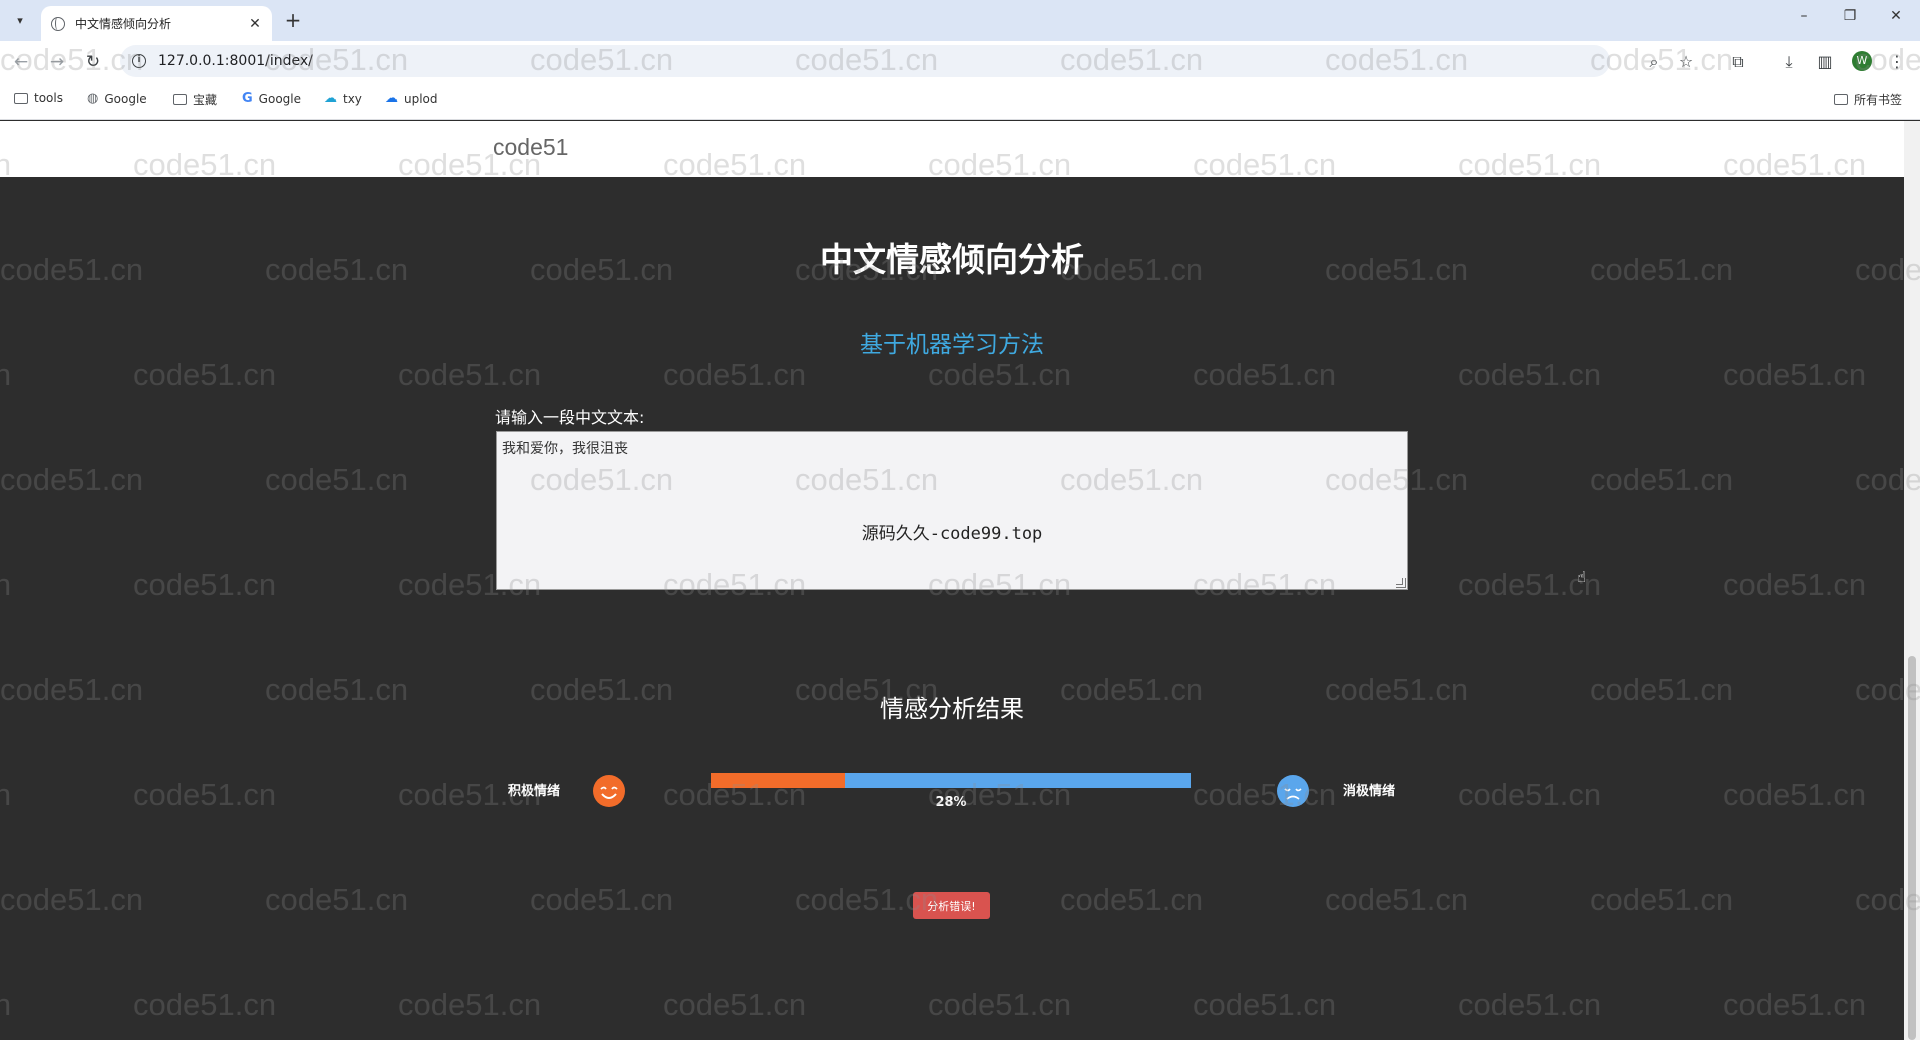 The image size is (1920, 1040). Describe the element at coordinates (952, 149) in the screenshot. I see `site-navbar: code51` at that location.